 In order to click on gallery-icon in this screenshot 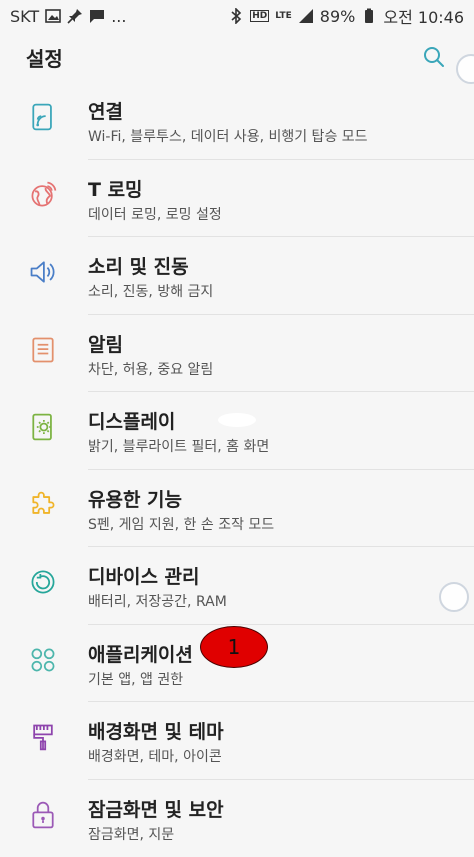, I will do `click(53, 16)`.